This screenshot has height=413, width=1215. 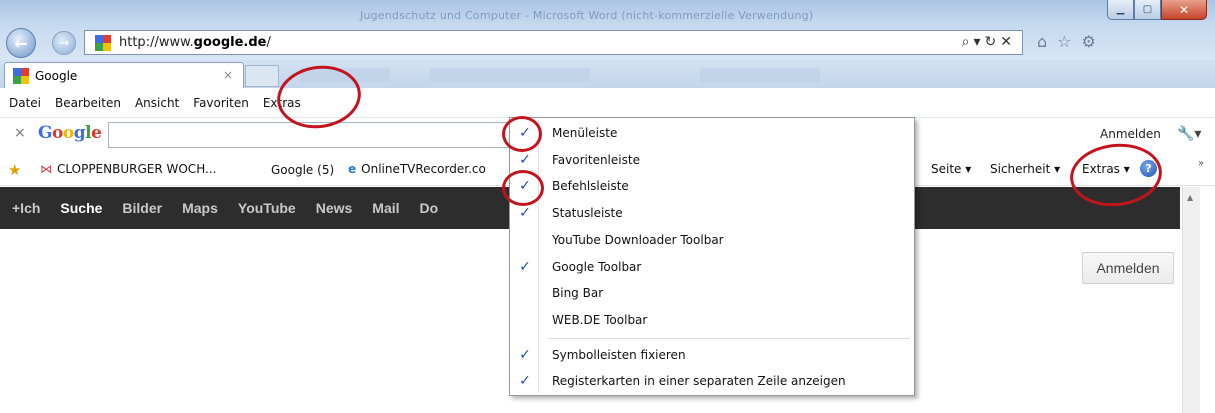 What do you see at coordinates (228, 75) in the screenshot?
I see `tab-close-icon: ×` at bounding box center [228, 75].